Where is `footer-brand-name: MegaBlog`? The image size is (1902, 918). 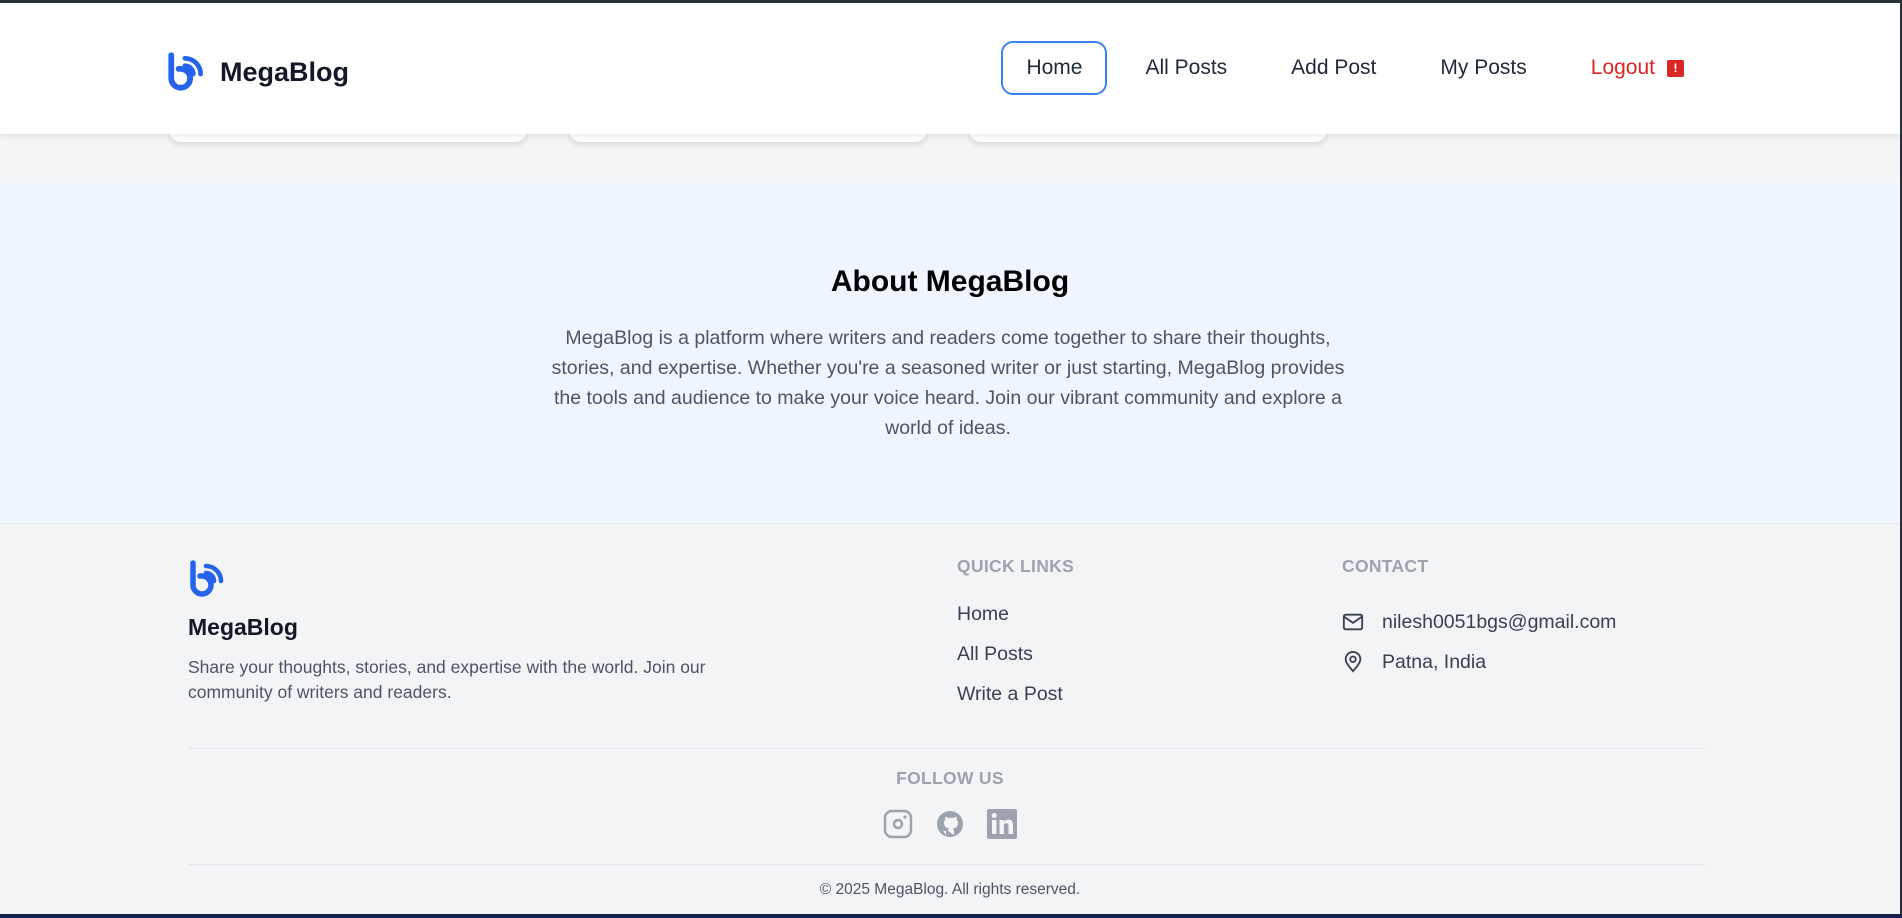
footer-brand-name: MegaBlog is located at coordinates (243, 627).